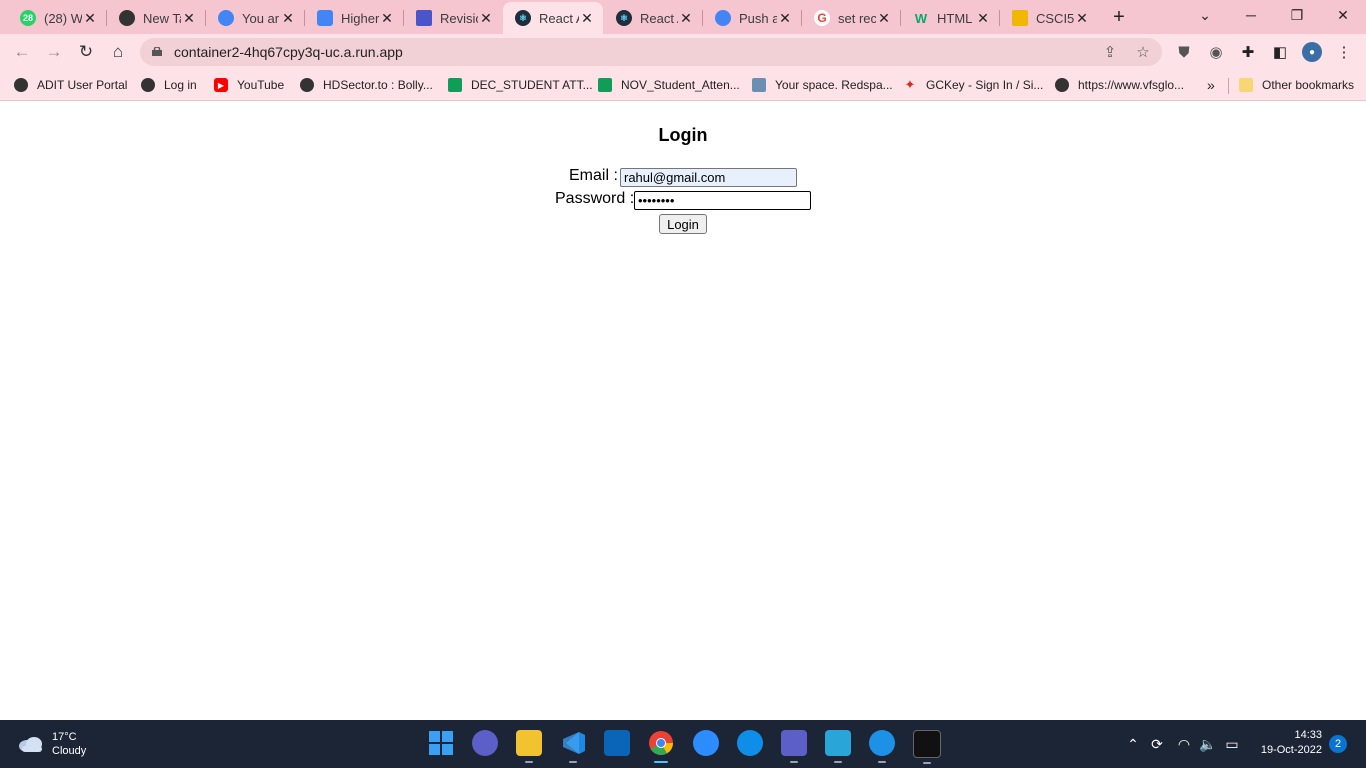 This screenshot has width=1366, height=768. What do you see at coordinates (1312, 52) in the screenshot?
I see `profile-avatar: ●` at bounding box center [1312, 52].